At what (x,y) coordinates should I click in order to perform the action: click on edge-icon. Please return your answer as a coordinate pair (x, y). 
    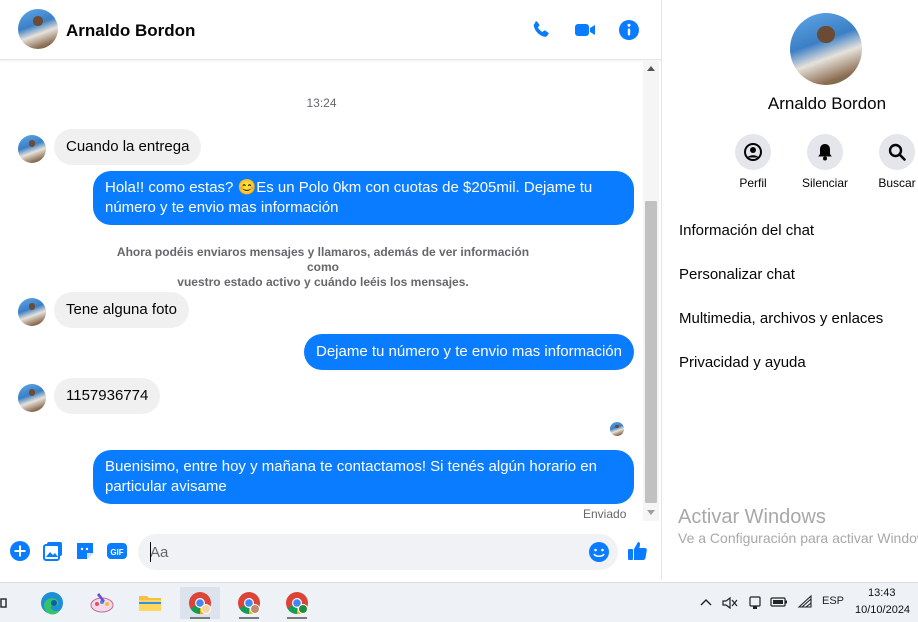
    Looking at the image, I should click on (52, 603).